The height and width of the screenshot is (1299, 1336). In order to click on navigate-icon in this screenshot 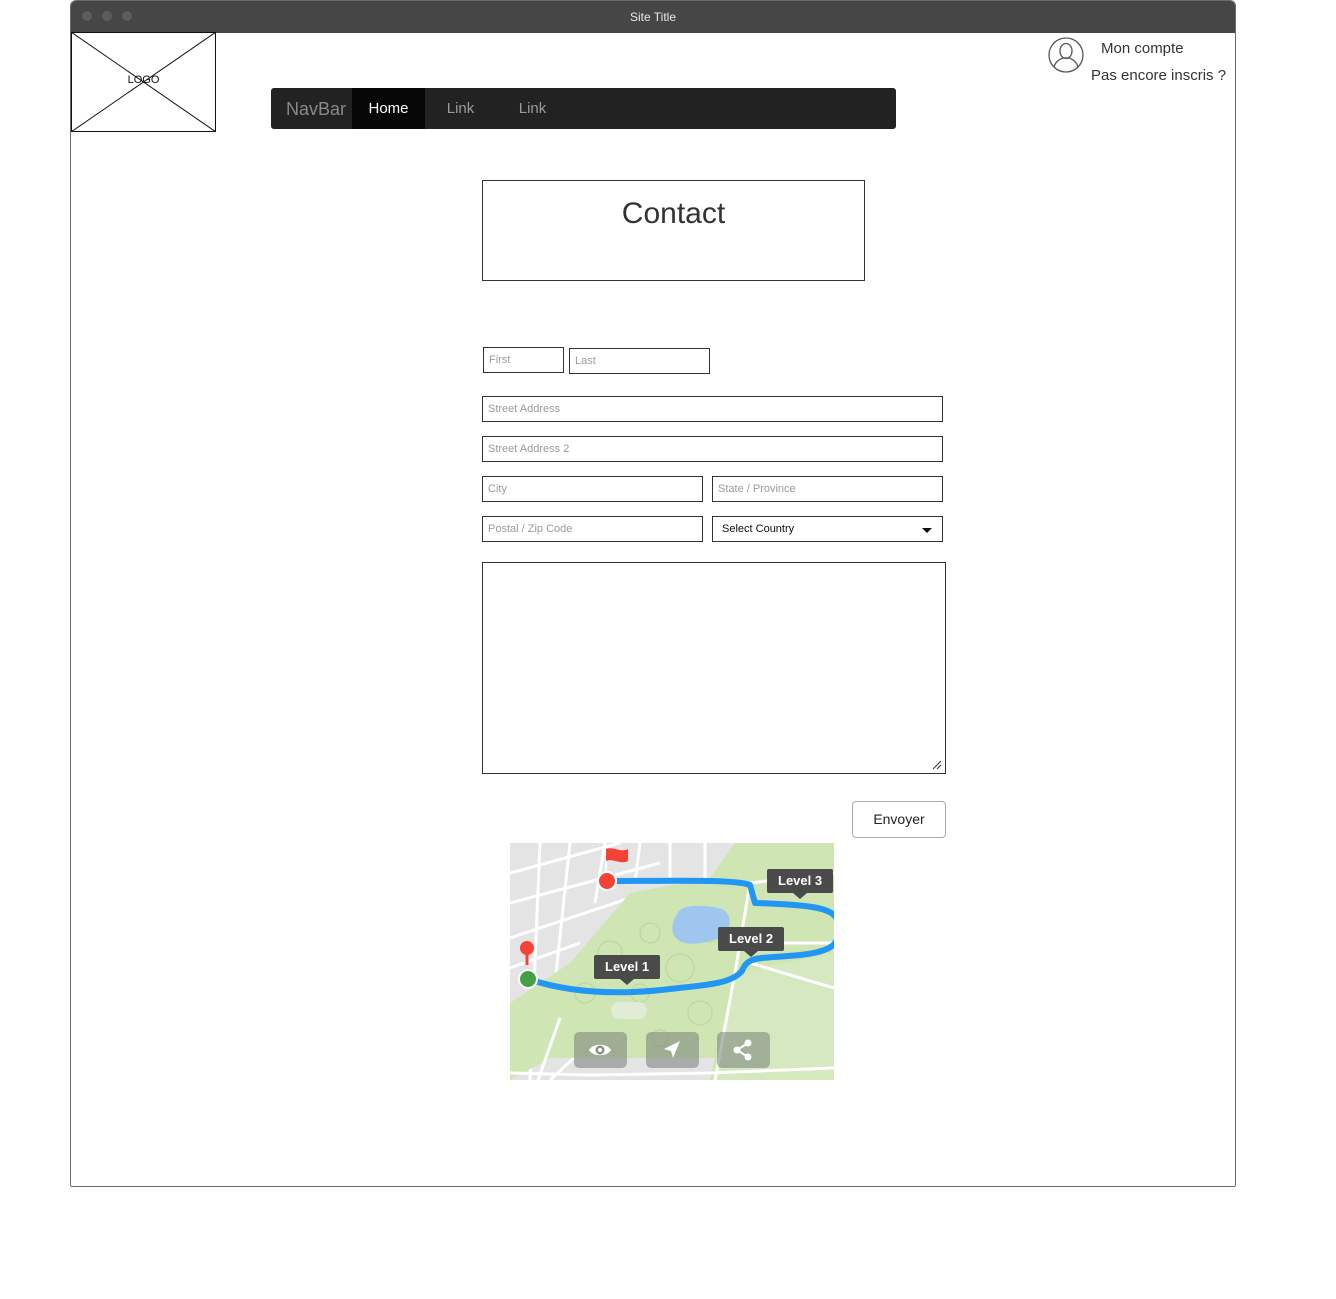, I will do `click(672, 1049)`.